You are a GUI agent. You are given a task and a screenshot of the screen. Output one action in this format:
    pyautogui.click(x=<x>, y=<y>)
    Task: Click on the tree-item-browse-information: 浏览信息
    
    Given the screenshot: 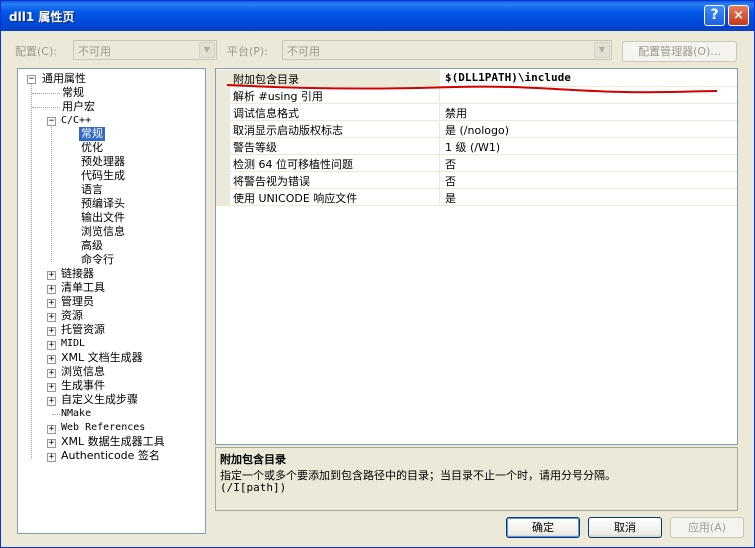 What is the action you would take?
    pyautogui.click(x=83, y=372)
    